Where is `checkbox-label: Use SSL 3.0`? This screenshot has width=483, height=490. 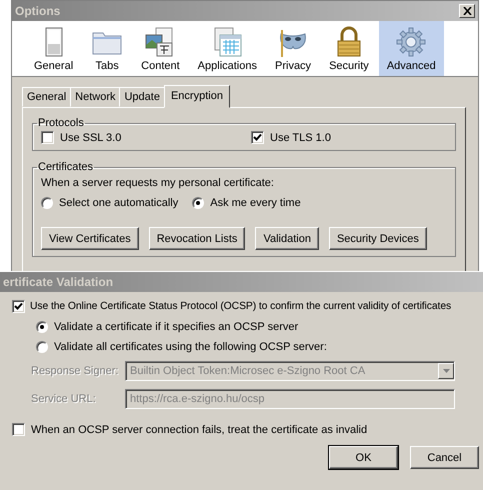 checkbox-label: Use SSL 3.0 is located at coordinates (91, 138).